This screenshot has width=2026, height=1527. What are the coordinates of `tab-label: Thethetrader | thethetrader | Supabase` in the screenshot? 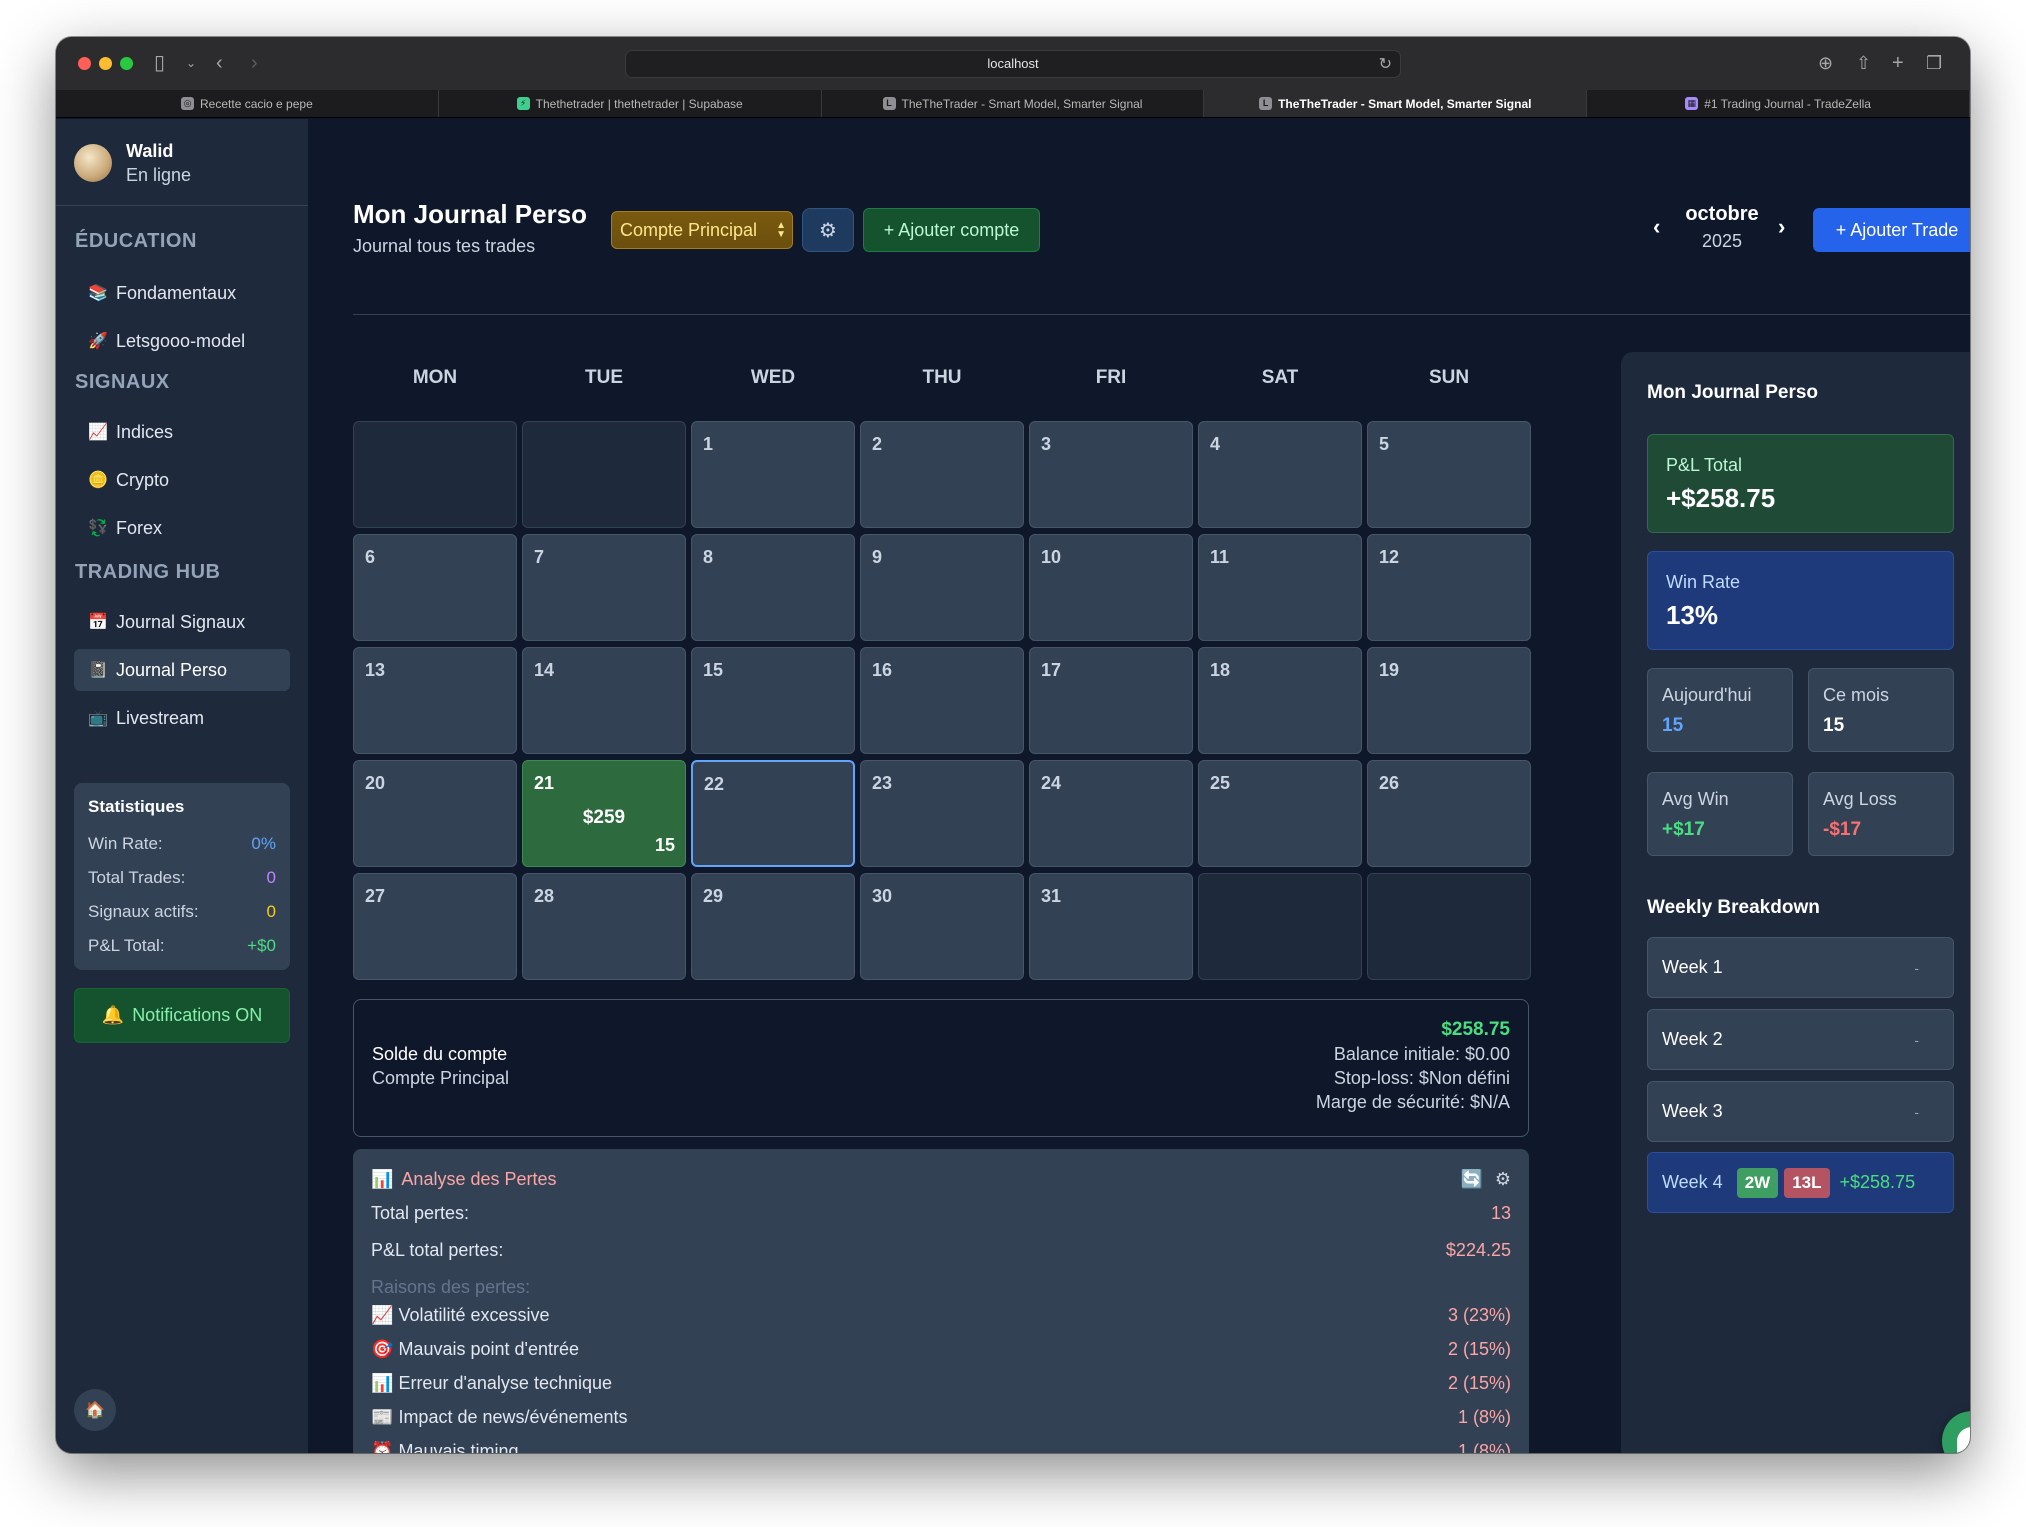 It's located at (639, 103).